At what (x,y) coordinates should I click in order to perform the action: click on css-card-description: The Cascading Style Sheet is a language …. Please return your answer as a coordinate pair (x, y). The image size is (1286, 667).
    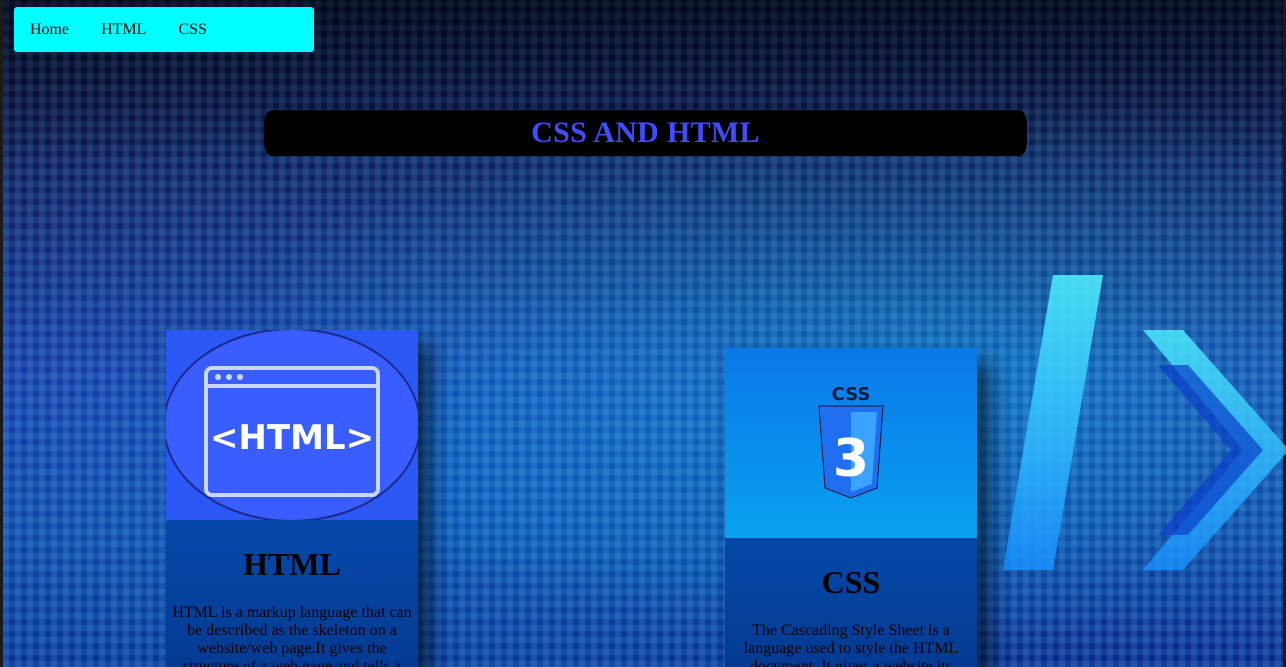
    Looking at the image, I should click on (851, 644).